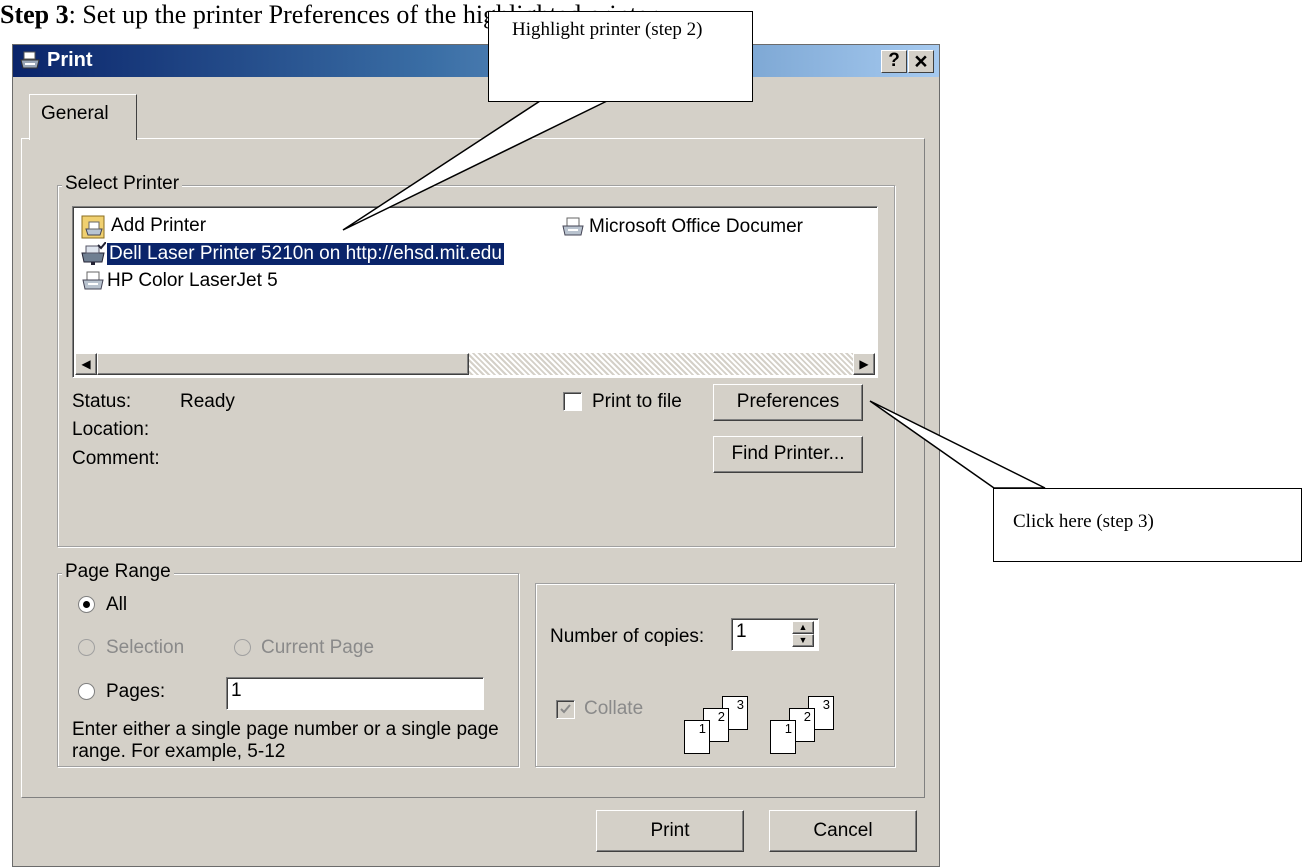 The height and width of the screenshot is (867, 1302). Describe the element at coordinates (957, 444) in the screenshot. I see `step3-pointer` at that location.